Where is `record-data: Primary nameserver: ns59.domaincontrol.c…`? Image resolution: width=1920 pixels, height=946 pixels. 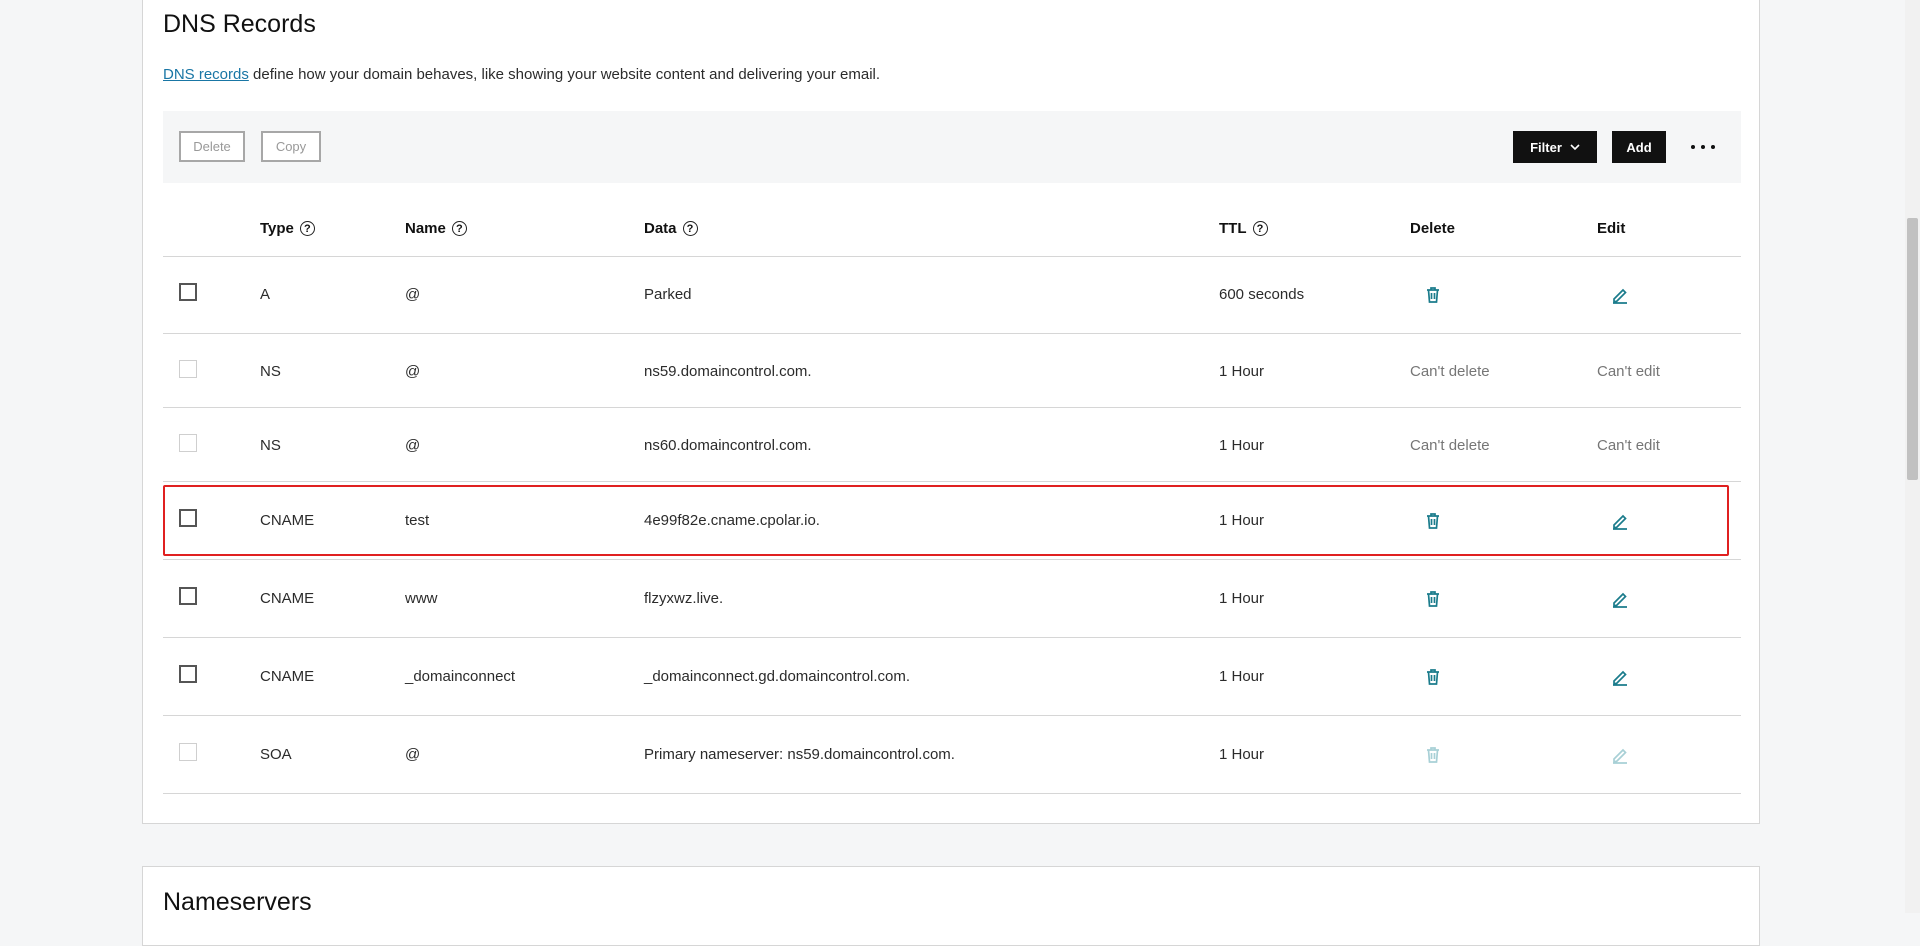
record-data: Primary nameserver: ns59.domaincontrol.c… is located at coordinates (799, 754).